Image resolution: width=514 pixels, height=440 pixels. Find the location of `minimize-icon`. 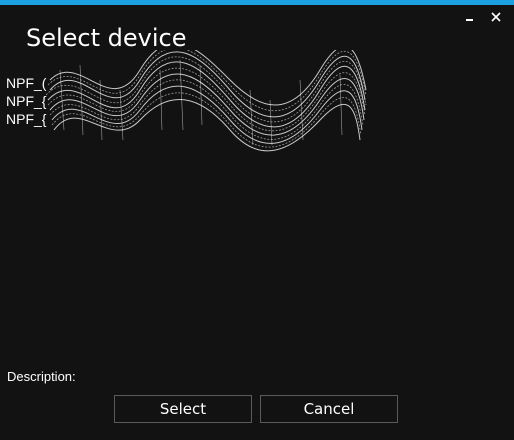

minimize-icon is located at coordinates (469, 20).